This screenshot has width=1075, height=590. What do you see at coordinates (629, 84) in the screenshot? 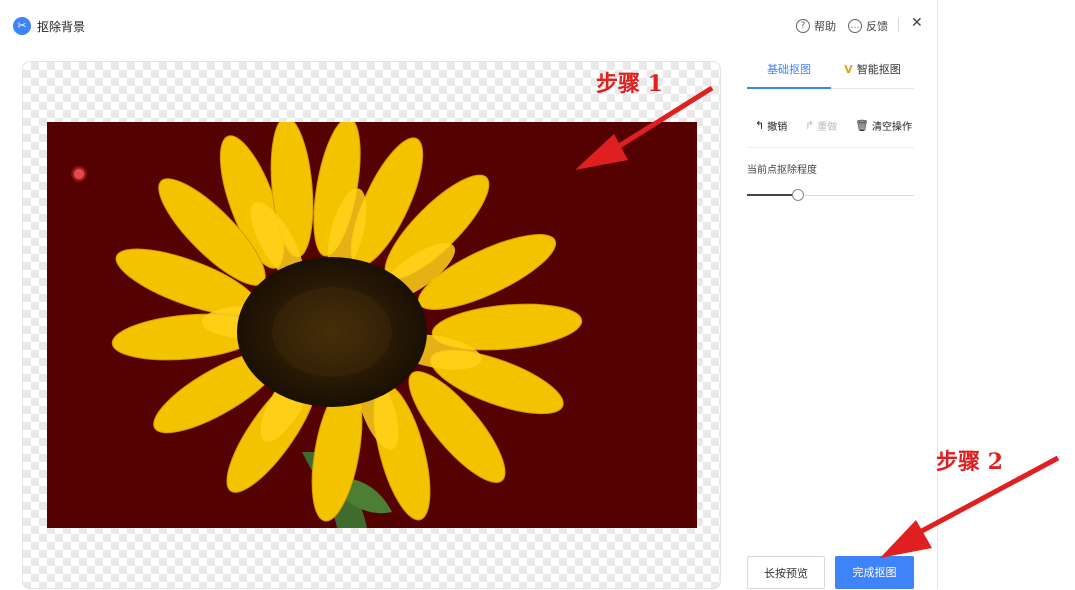
I see `step1-annotation: 步骤 1` at bounding box center [629, 84].